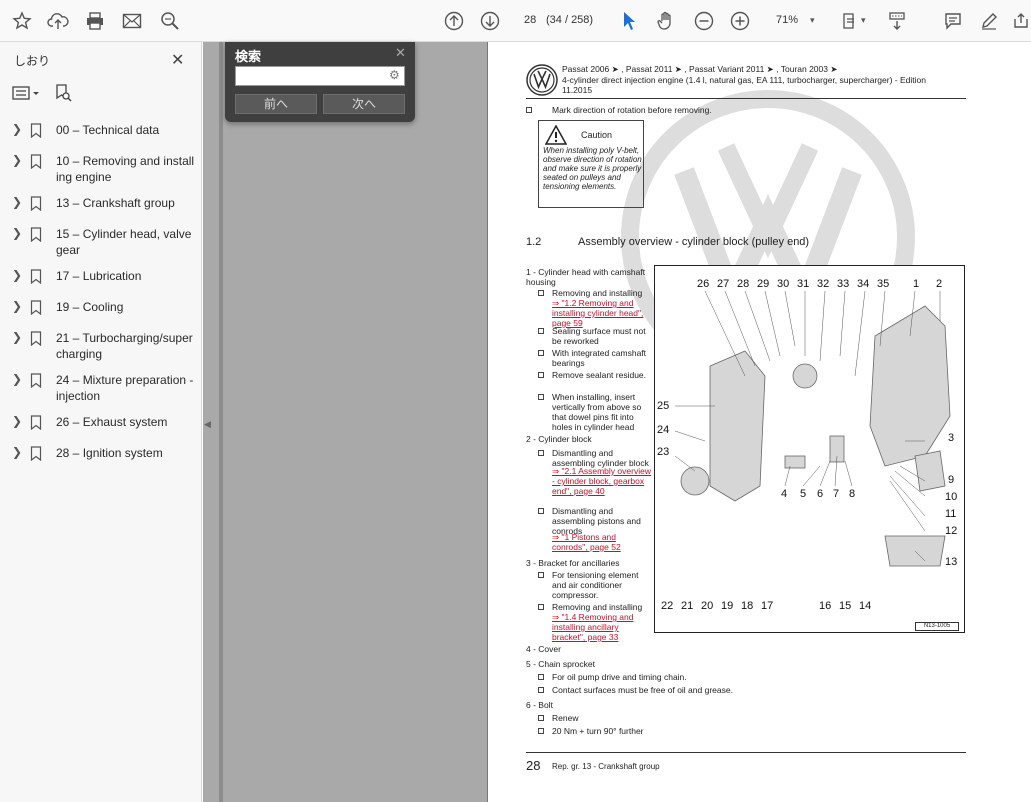 This screenshot has width=1031, height=802. I want to click on item-text: Removing and installing, so click(597, 607).